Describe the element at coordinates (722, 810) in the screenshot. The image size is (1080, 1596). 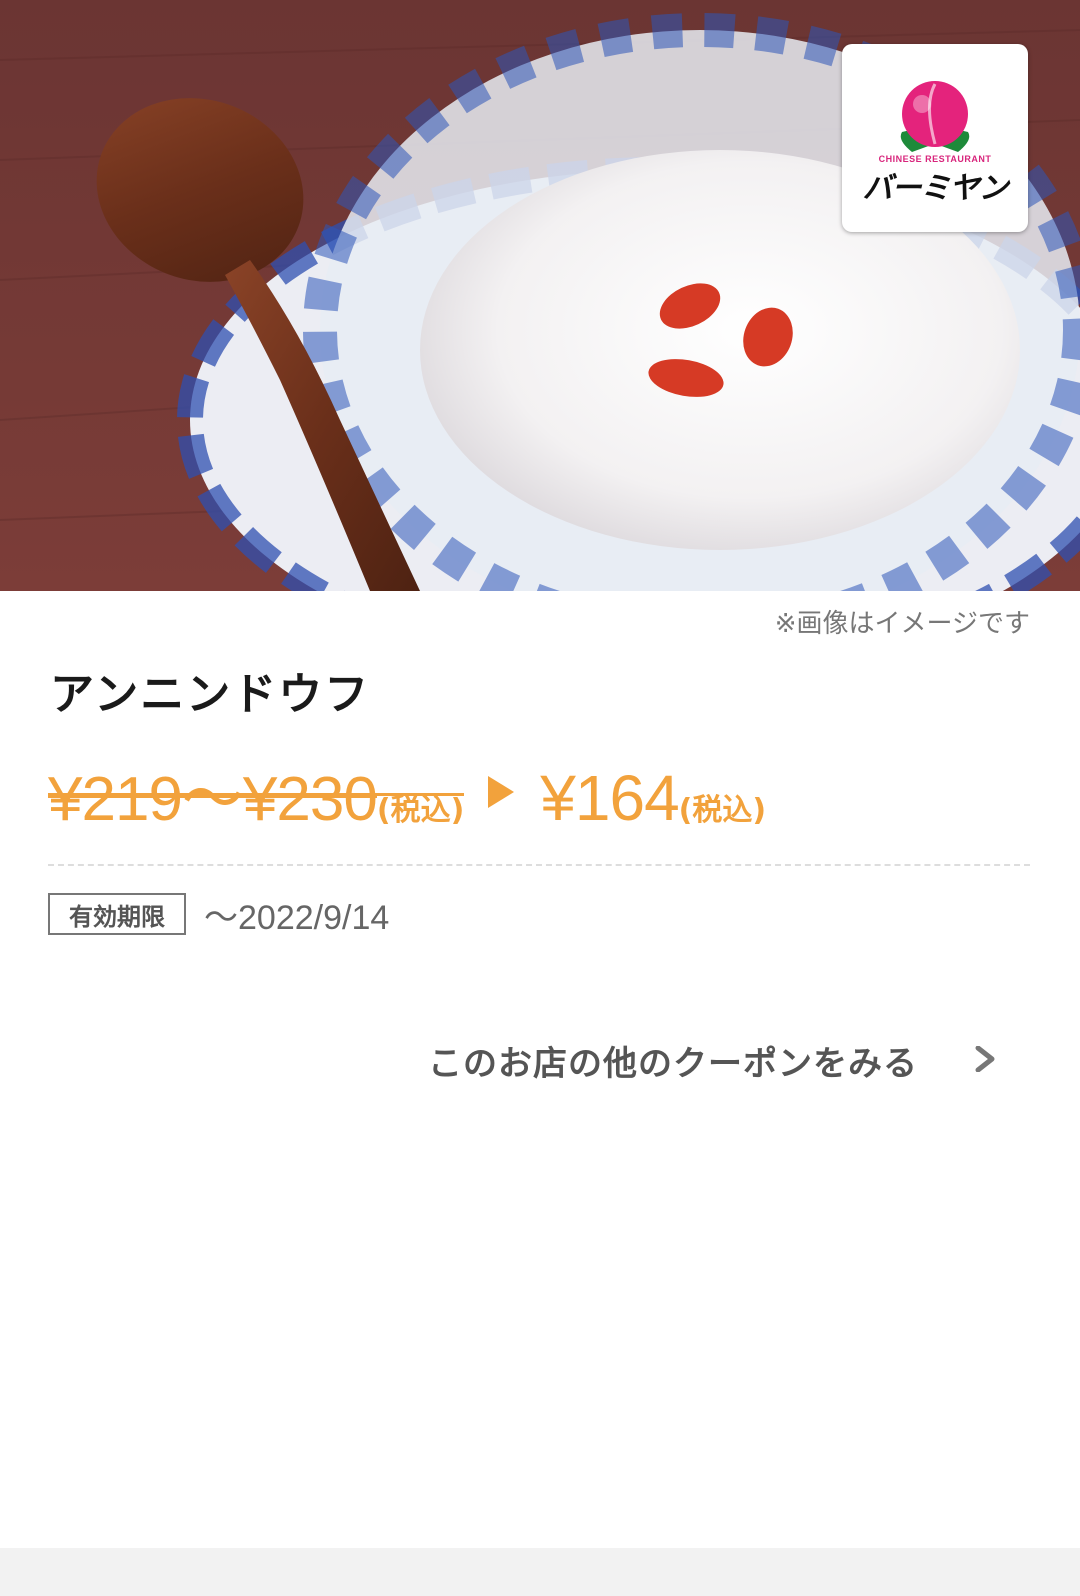
I see `discounted-tax-label: (税込)` at that location.